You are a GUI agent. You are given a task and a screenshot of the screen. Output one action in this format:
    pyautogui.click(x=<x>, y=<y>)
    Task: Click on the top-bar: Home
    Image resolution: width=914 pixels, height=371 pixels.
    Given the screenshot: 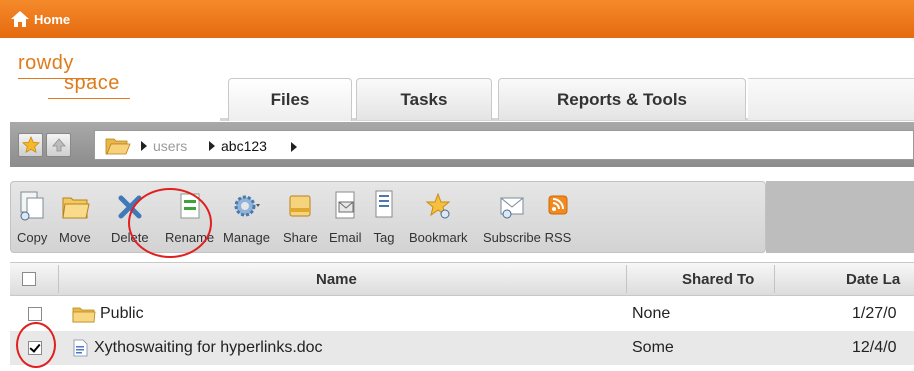 What is the action you would take?
    pyautogui.click(x=457, y=19)
    